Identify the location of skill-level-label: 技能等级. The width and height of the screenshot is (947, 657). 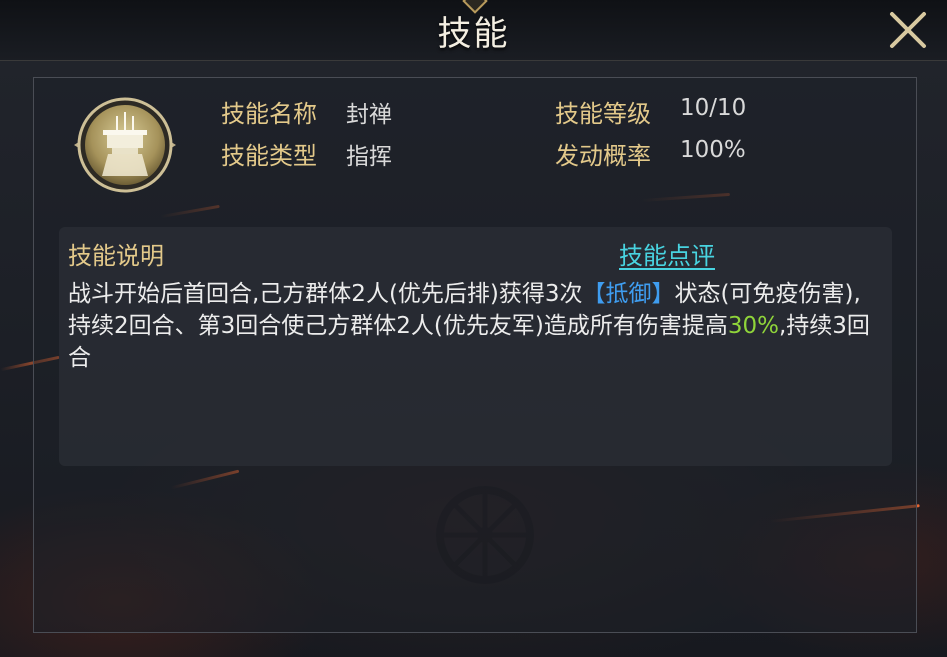
(603, 114).